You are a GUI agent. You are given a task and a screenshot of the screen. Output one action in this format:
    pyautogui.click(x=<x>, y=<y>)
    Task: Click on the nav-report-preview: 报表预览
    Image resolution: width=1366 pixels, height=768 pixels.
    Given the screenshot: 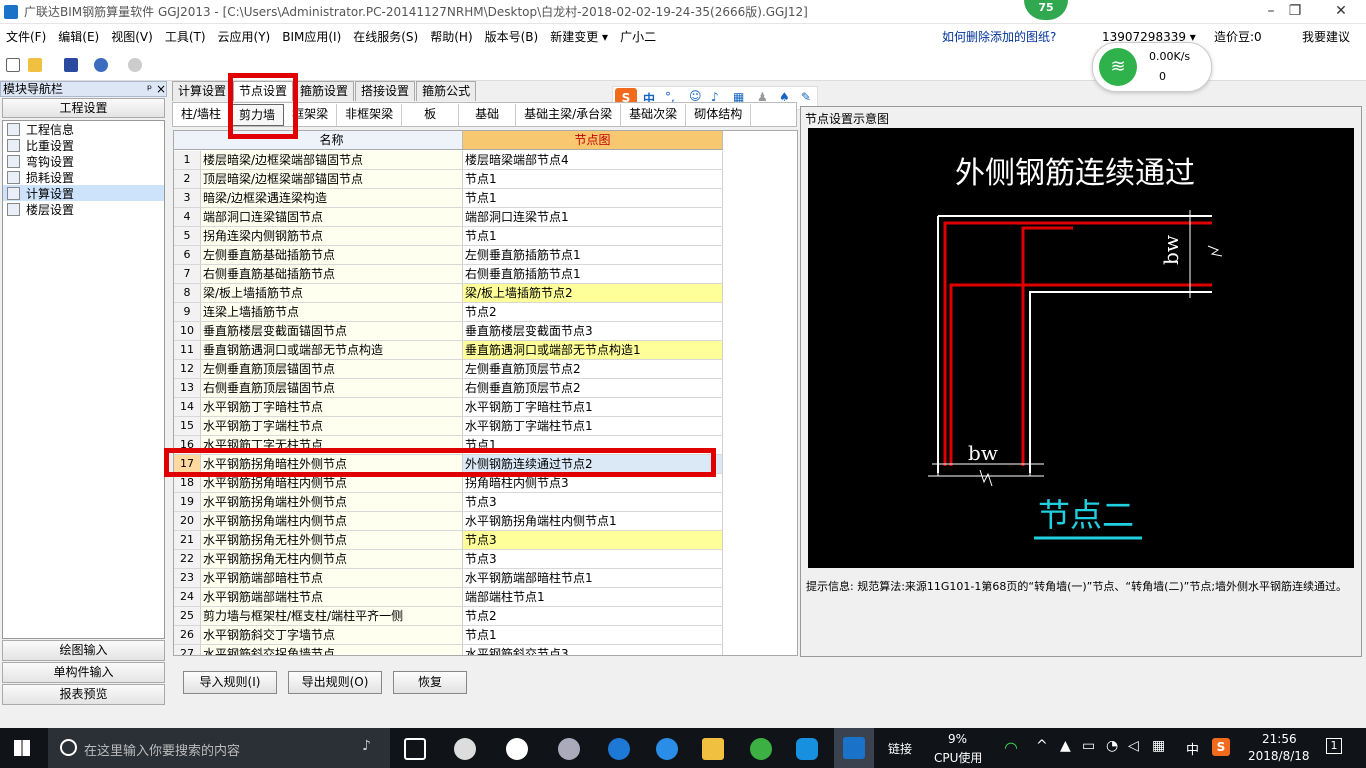 What is the action you would take?
    pyautogui.click(x=83, y=694)
    